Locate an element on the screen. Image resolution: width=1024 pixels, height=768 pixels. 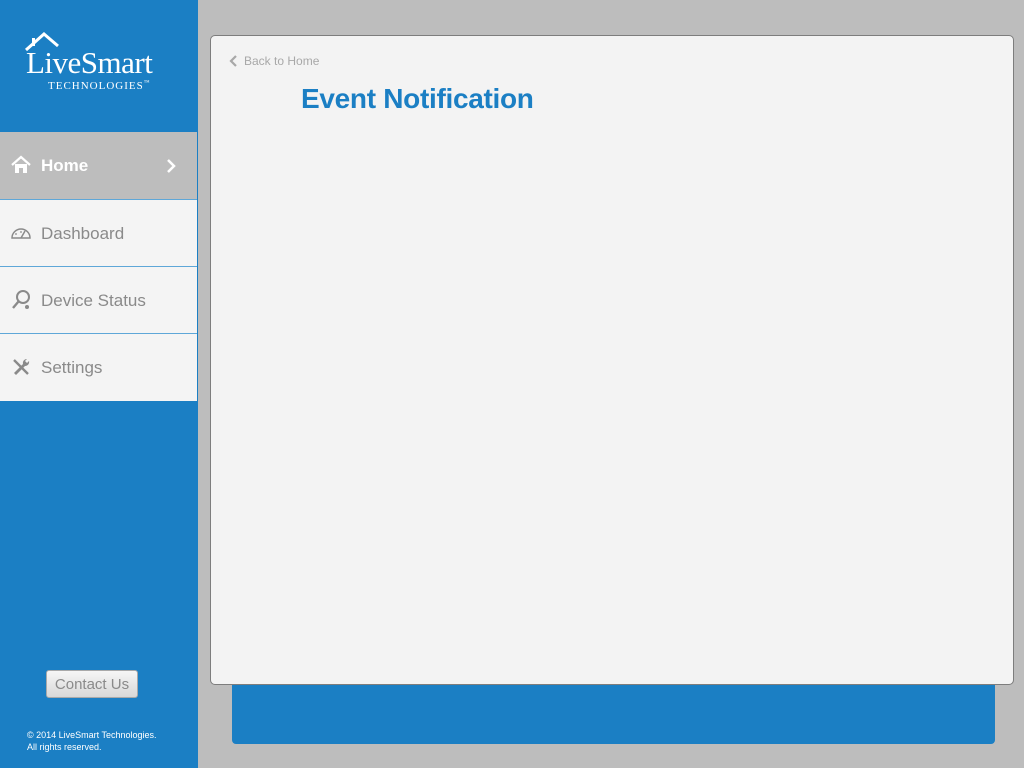
panel-footer-bar is located at coordinates (613, 712).